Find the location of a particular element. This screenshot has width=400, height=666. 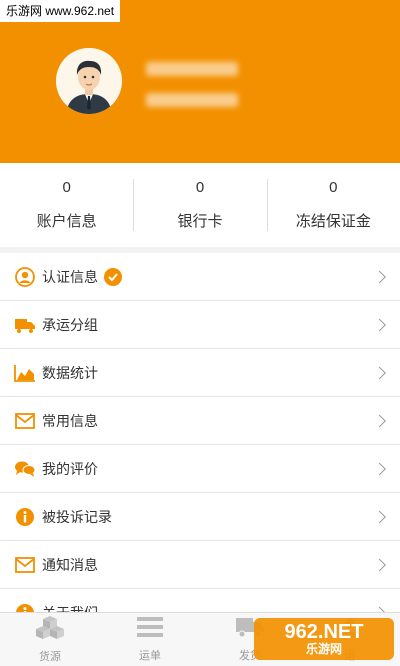

area-chart-icon is located at coordinates (25, 373).